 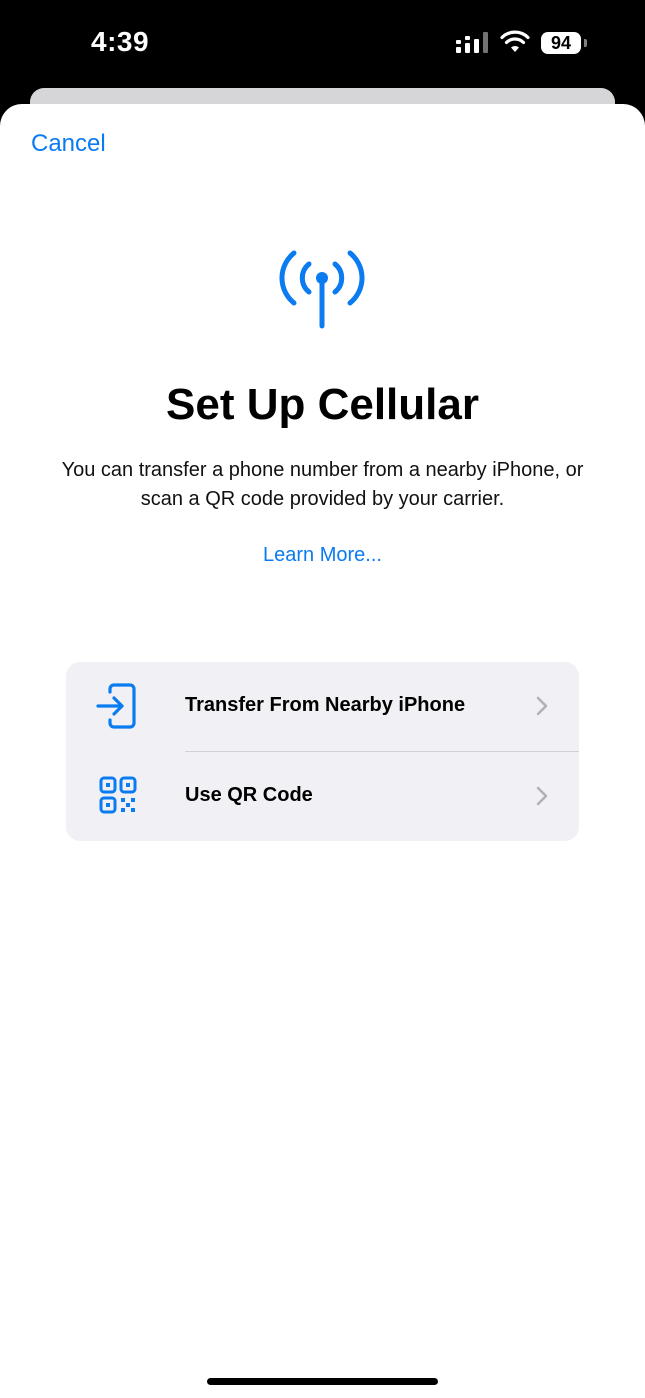 I want to click on page-title: Set Up Cellular, so click(x=322, y=404).